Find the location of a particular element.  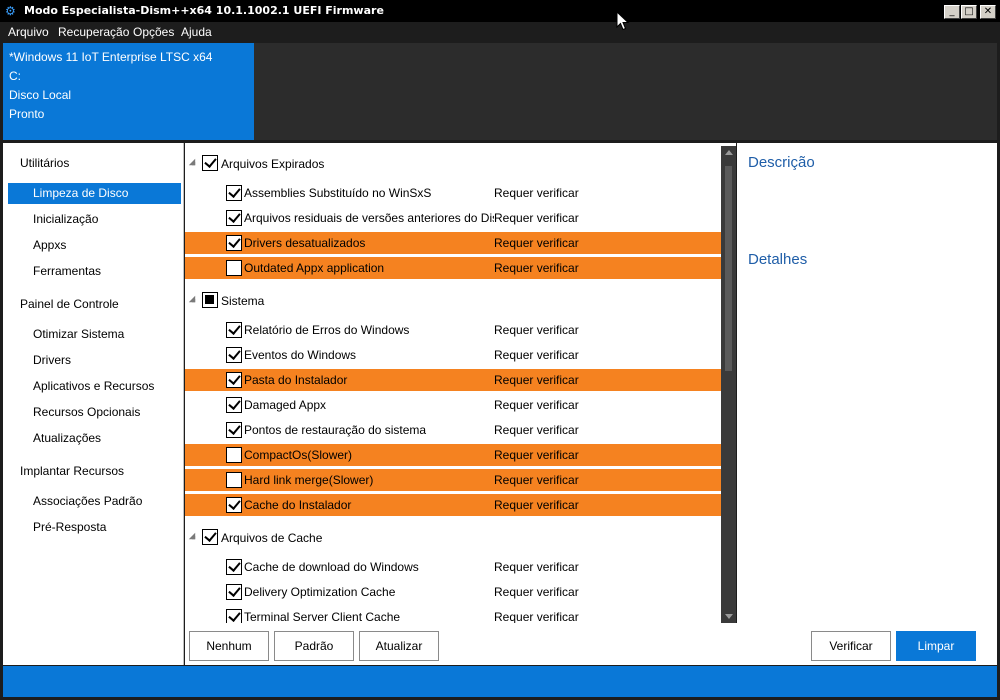

cleanup-group: Arquivos de Cache is located at coordinates (453, 537).